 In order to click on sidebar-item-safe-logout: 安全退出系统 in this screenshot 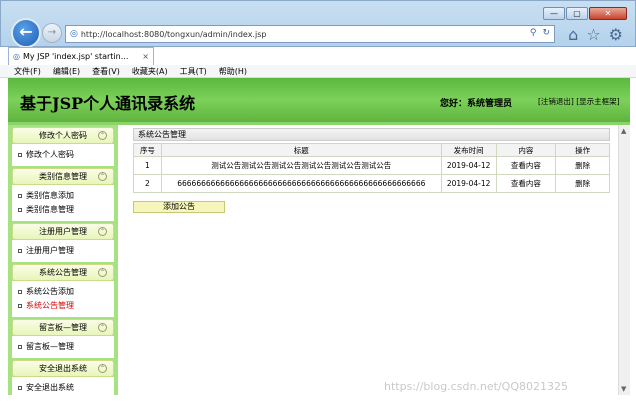, I will do `click(66, 388)`.